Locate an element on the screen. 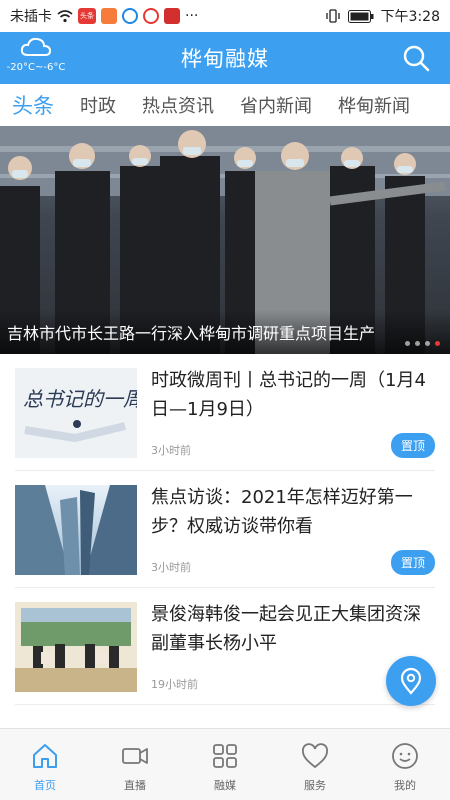 This screenshot has height=800, width=450. heart-icon is located at coordinates (315, 756).